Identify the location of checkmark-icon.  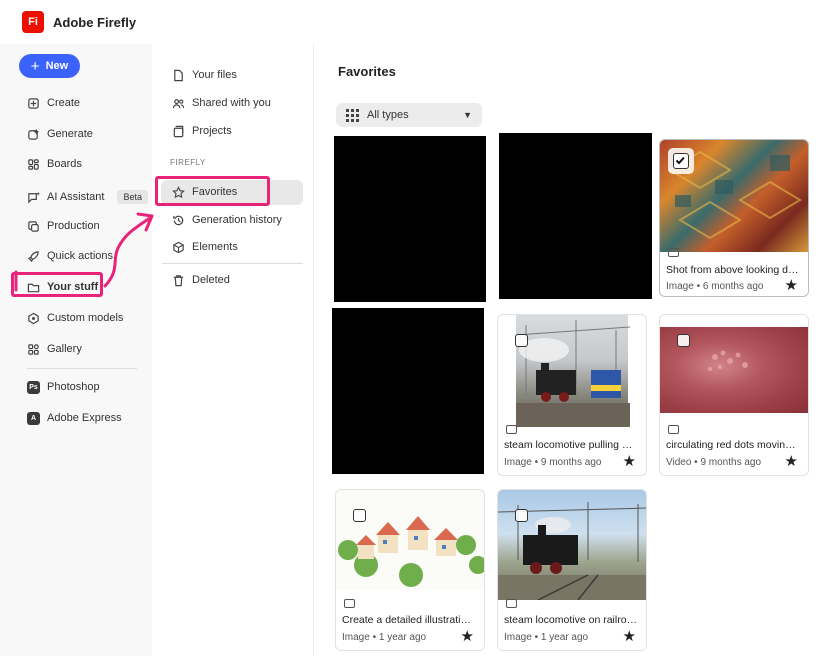
(680, 160).